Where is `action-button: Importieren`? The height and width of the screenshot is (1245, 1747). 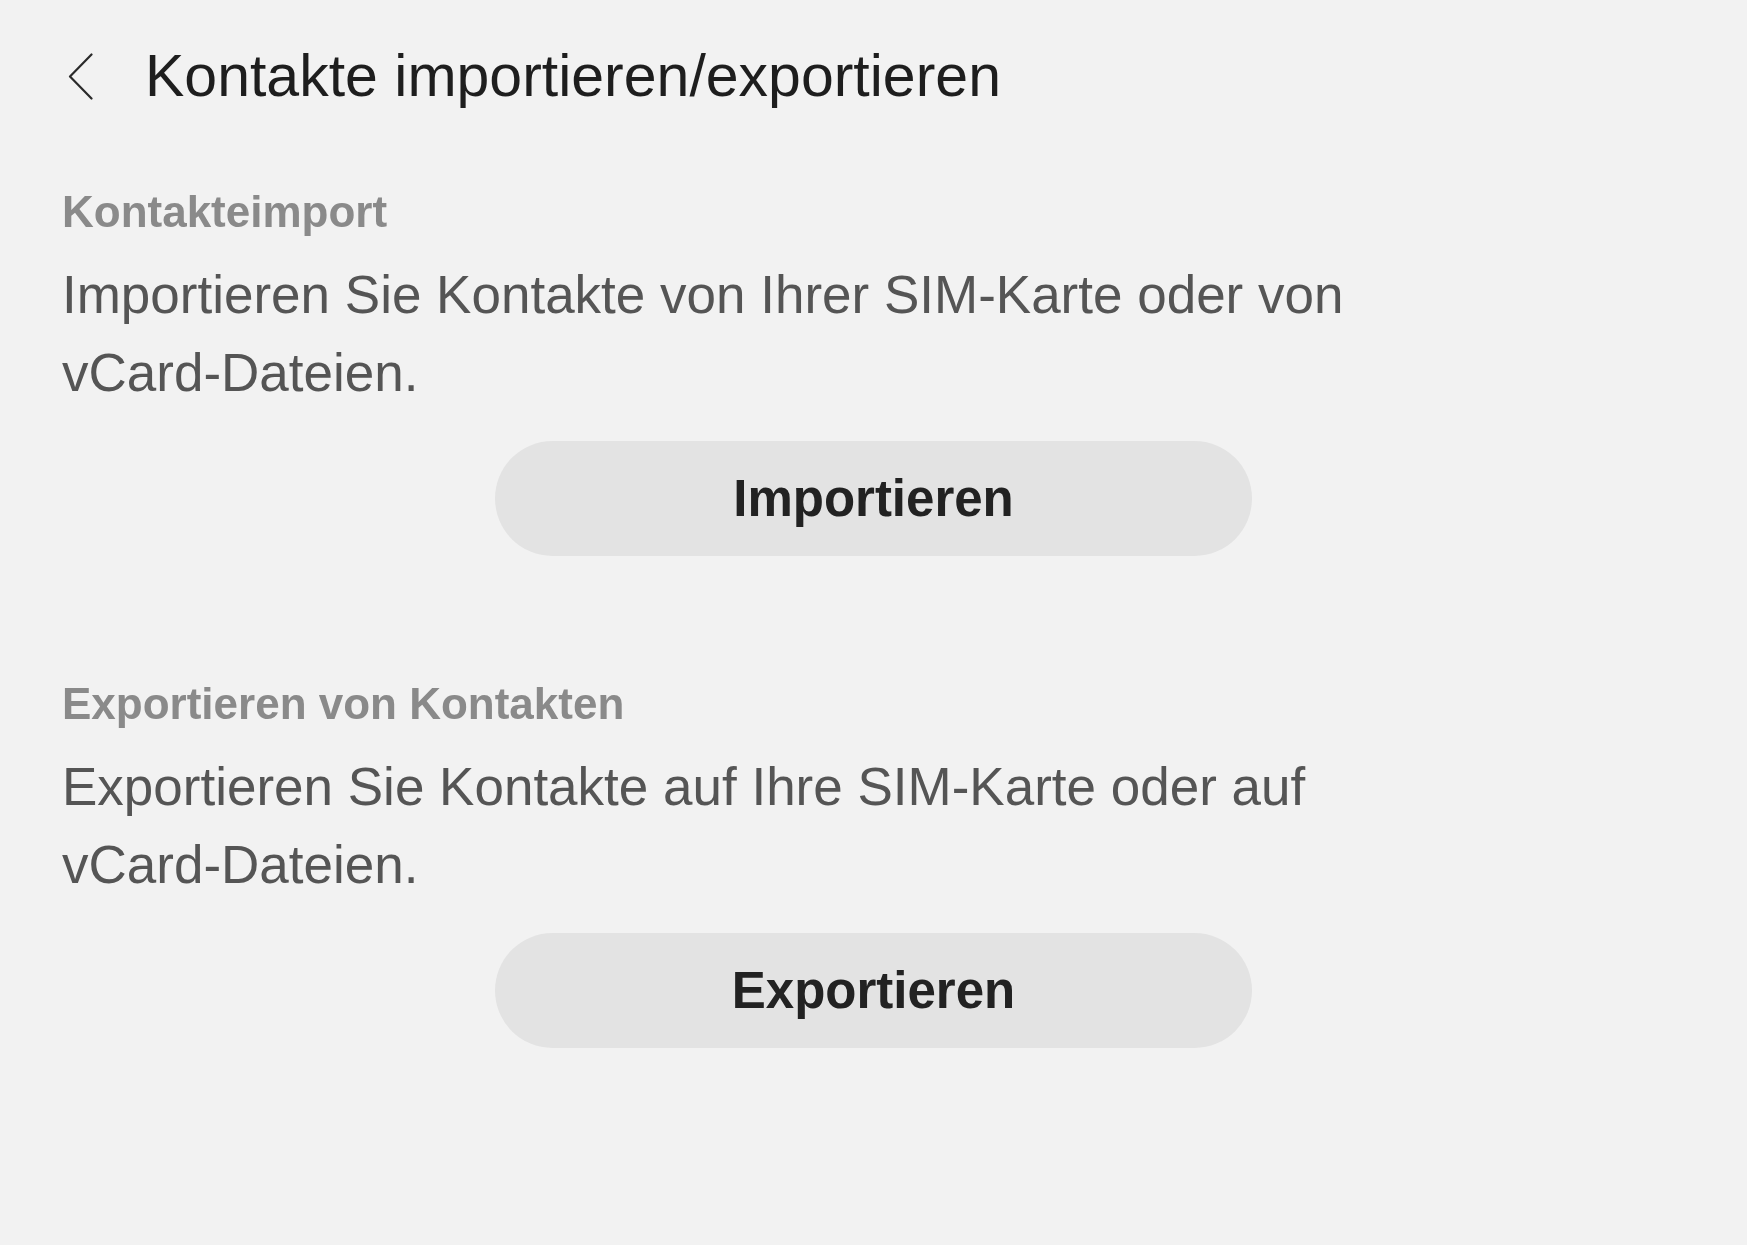 action-button: Importieren is located at coordinates (873, 498).